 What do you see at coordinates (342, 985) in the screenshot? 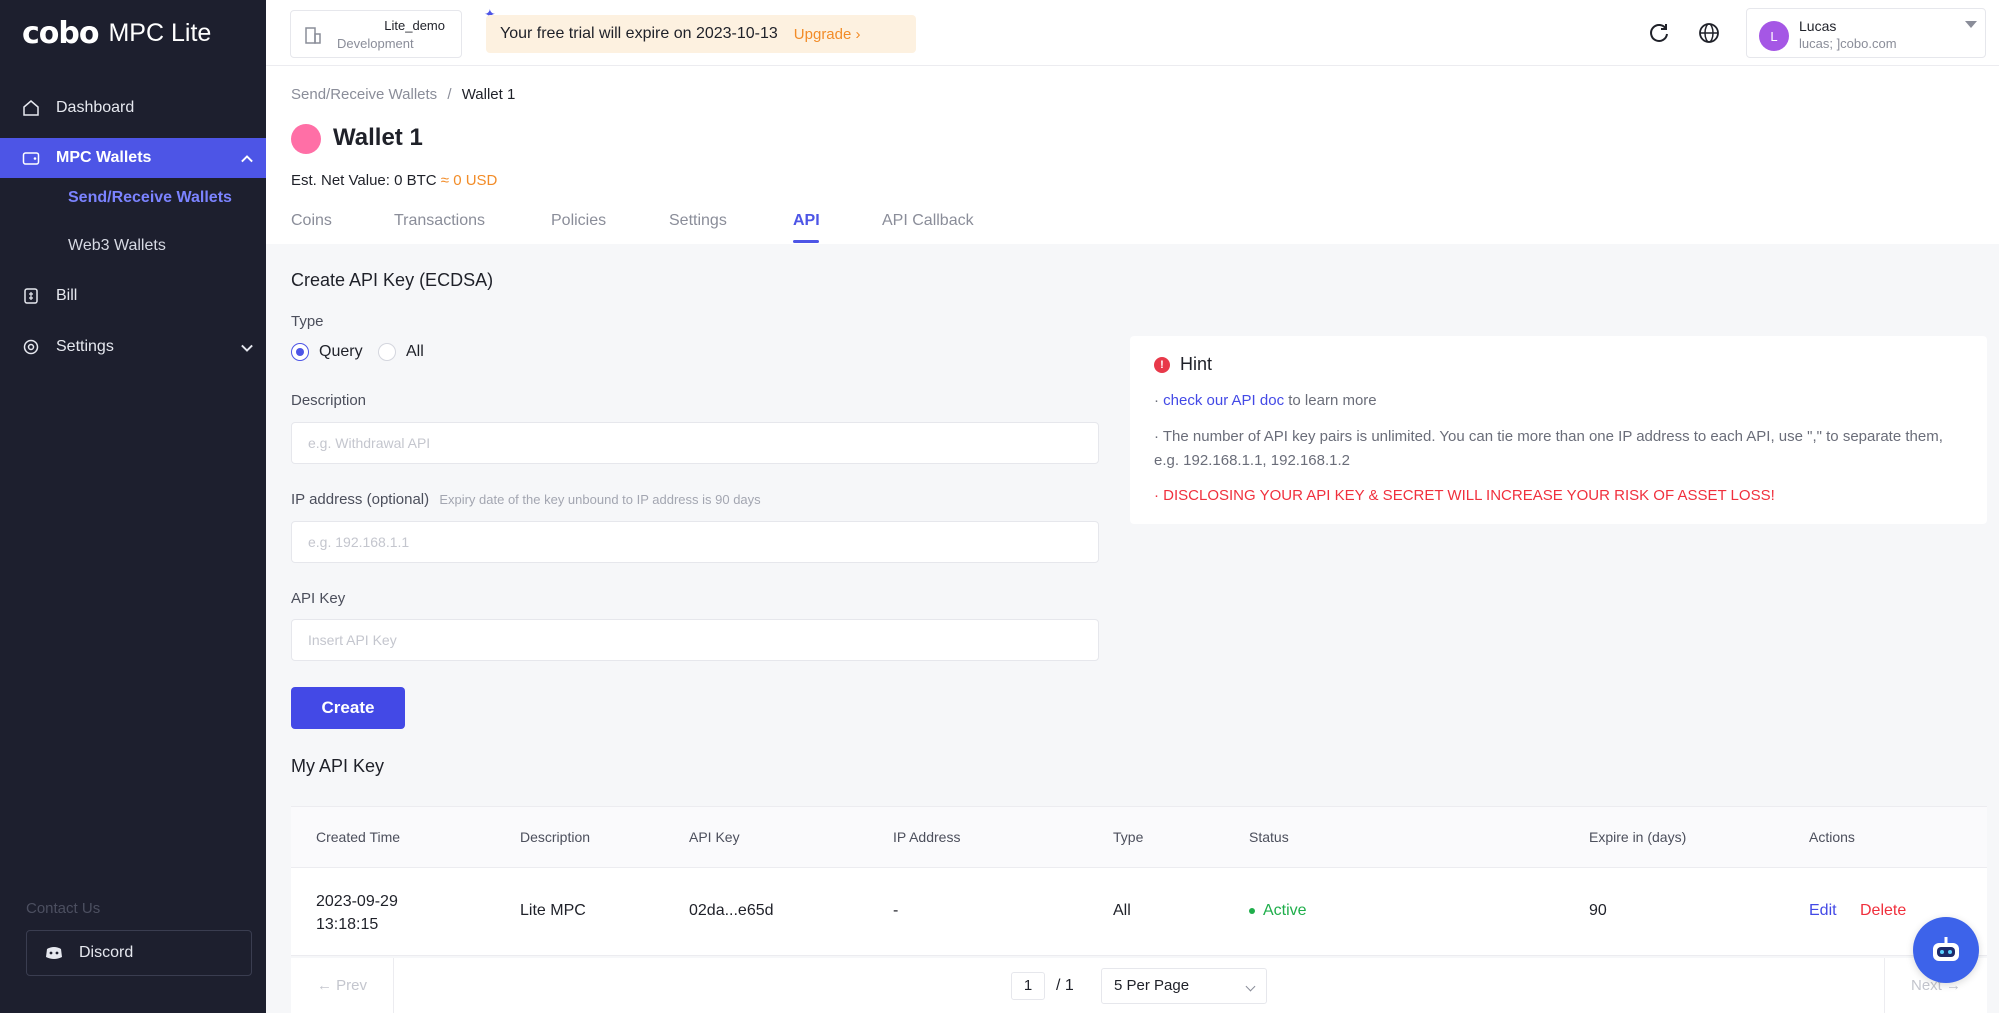
I see `prev-page-button: ← Prev` at bounding box center [342, 985].